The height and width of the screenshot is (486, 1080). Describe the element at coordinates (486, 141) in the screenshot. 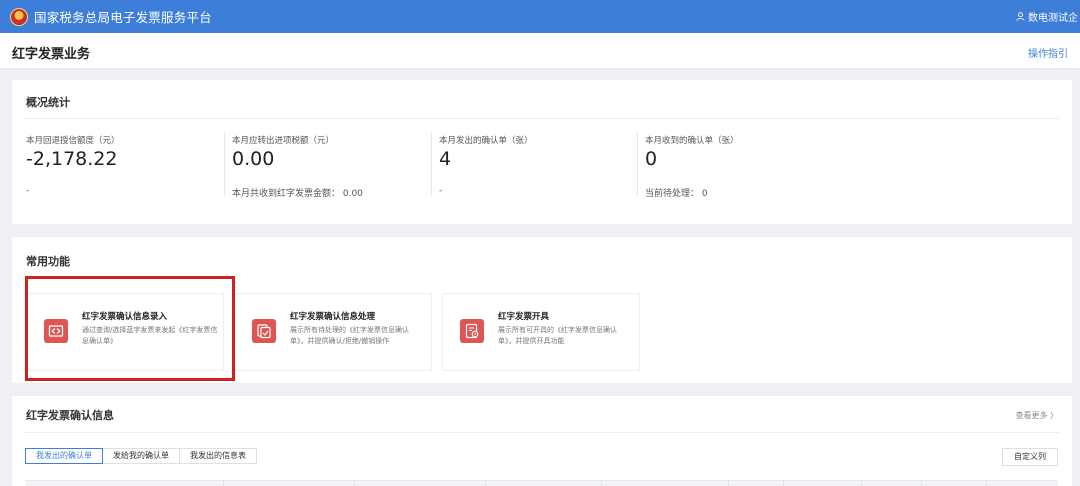

I see `stat-label: 本月发出的确认单（张）` at that location.